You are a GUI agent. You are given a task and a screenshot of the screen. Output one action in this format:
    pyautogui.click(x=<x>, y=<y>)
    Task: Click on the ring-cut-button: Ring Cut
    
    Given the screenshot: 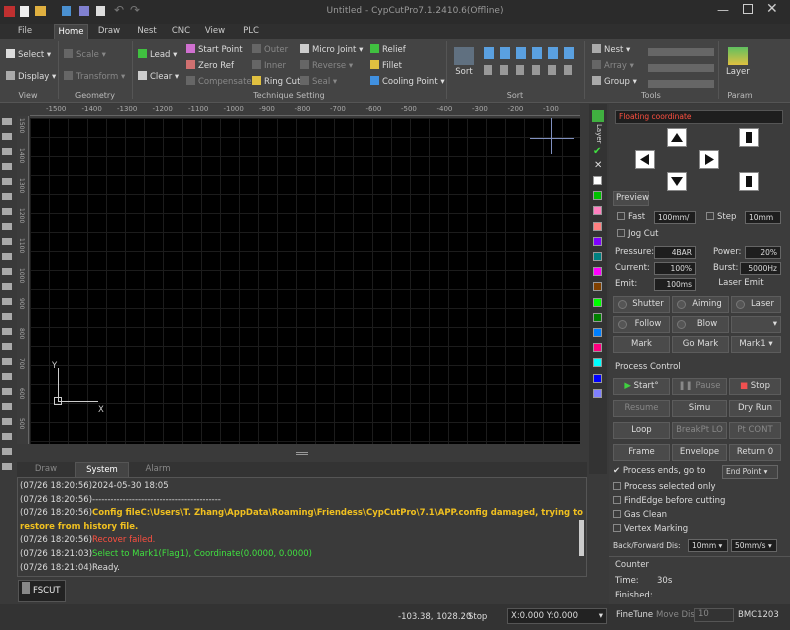 What is the action you would take?
    pyautogui.click(x=276, y=81)
    